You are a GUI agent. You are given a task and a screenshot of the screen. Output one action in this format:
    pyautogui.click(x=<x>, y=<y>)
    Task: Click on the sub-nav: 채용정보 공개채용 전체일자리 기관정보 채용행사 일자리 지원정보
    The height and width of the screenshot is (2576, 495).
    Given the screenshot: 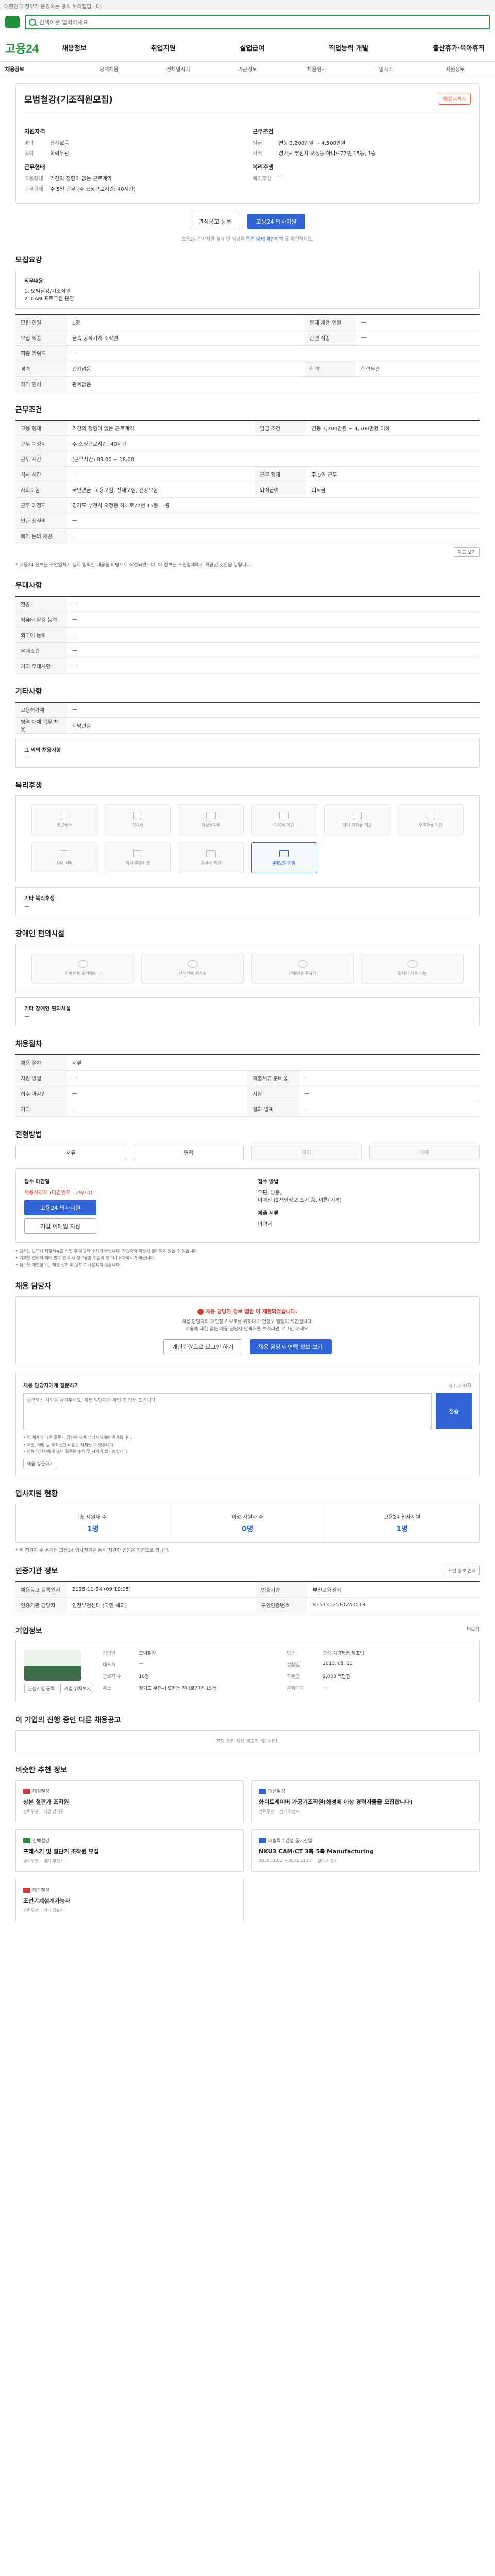 What is the action you would take?
    pyautogui.click(x=247, y=69)
    